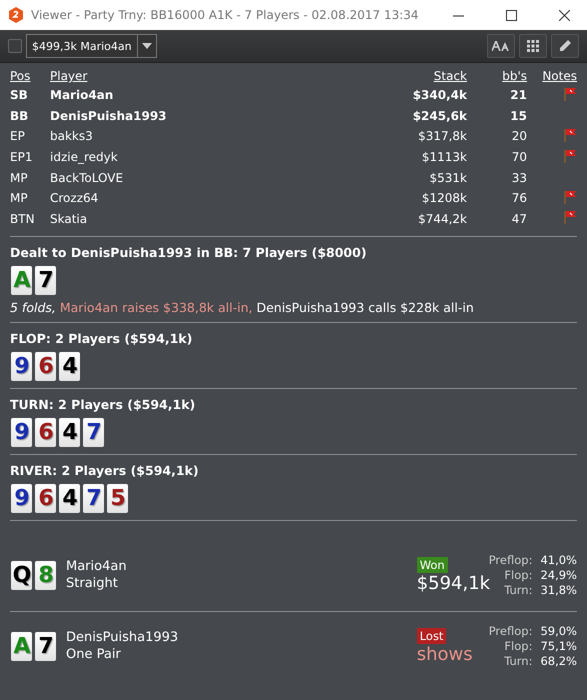  I want to click on won-amount: $594,1k, so click(453, 583).